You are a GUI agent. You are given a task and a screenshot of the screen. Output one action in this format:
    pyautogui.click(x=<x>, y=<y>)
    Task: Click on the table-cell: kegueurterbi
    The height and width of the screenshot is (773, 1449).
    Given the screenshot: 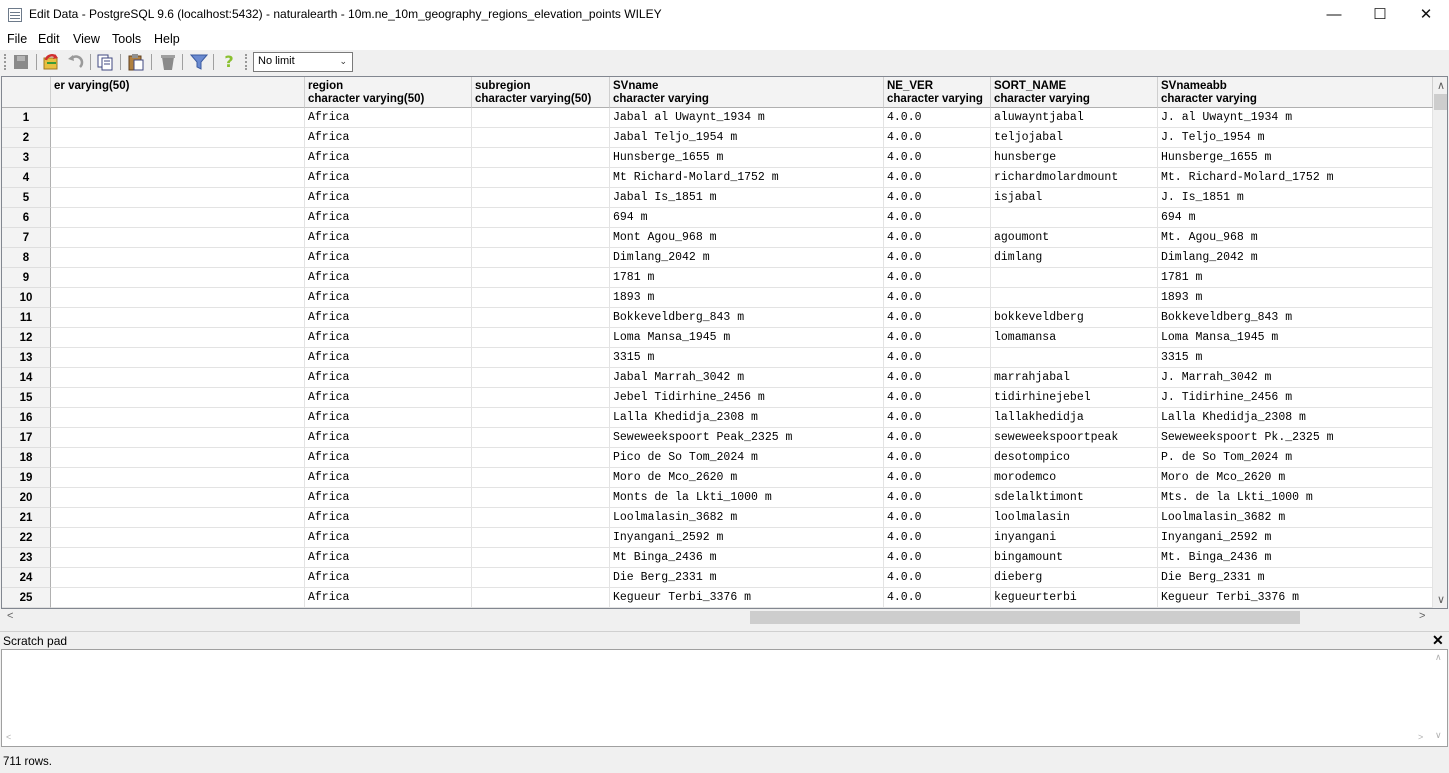 What is the action you would take?
    pyautogui.click(x=1074, y=598)
    